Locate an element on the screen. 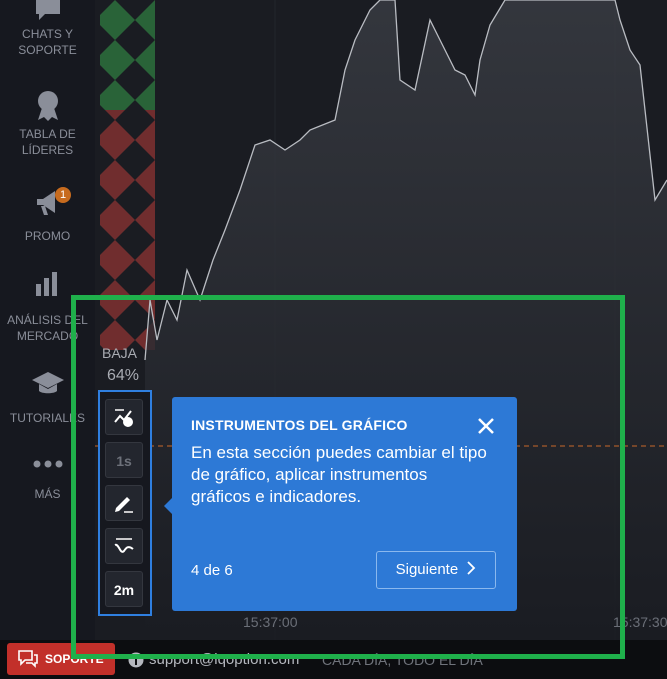 The height and width of the screenshot is (679, 667). close-icon is located at coordinates (486, 426).